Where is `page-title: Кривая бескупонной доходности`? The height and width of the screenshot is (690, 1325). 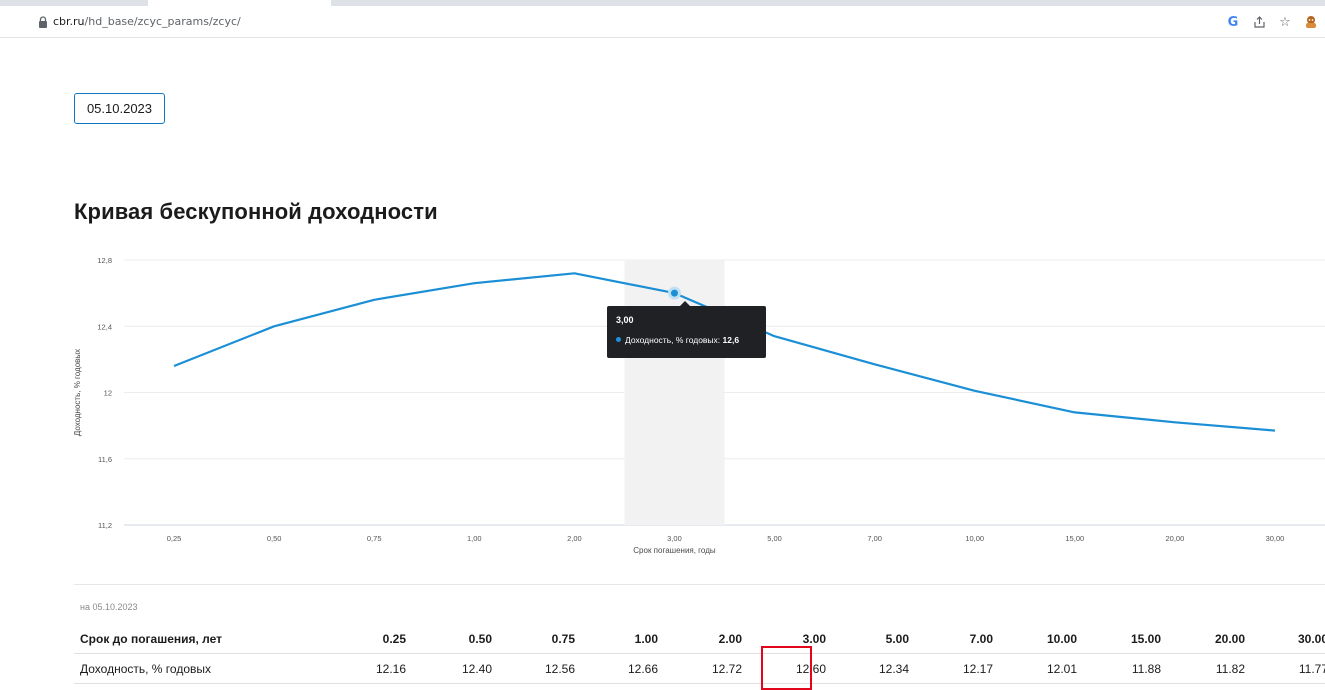
page-title: Кривая бескупонной доходности is located at coordinates (256, 211).